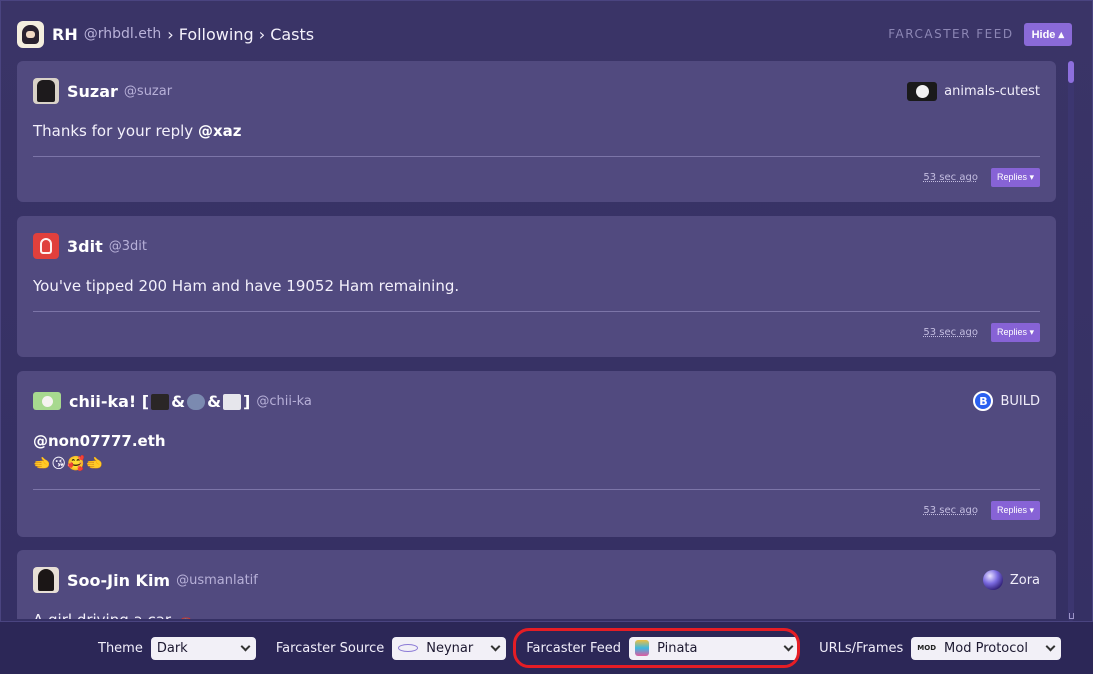  Describe the element at coordinates (137, 131) in the screenshot. I see `cast-text: Thanks for your reply @xaz` at that location.